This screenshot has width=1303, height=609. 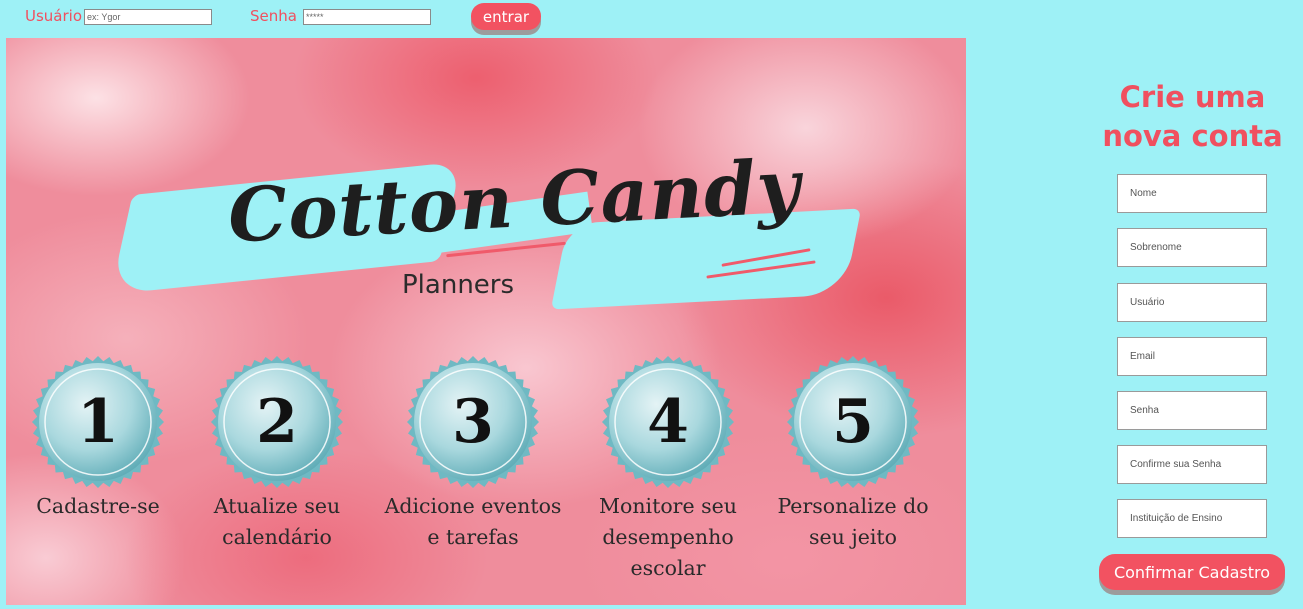 I want to click on signup-title: Crie uma nova conta, so click(x=1192, y=116).